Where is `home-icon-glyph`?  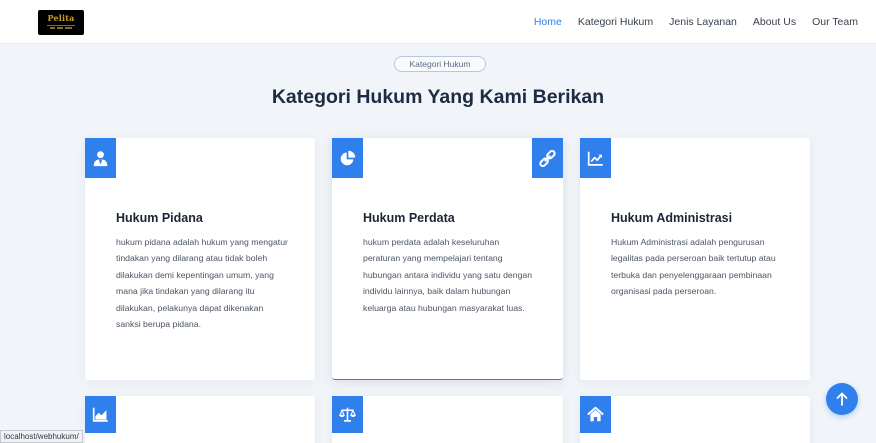 home-icon-glyph is located at coordinates (595, 414).